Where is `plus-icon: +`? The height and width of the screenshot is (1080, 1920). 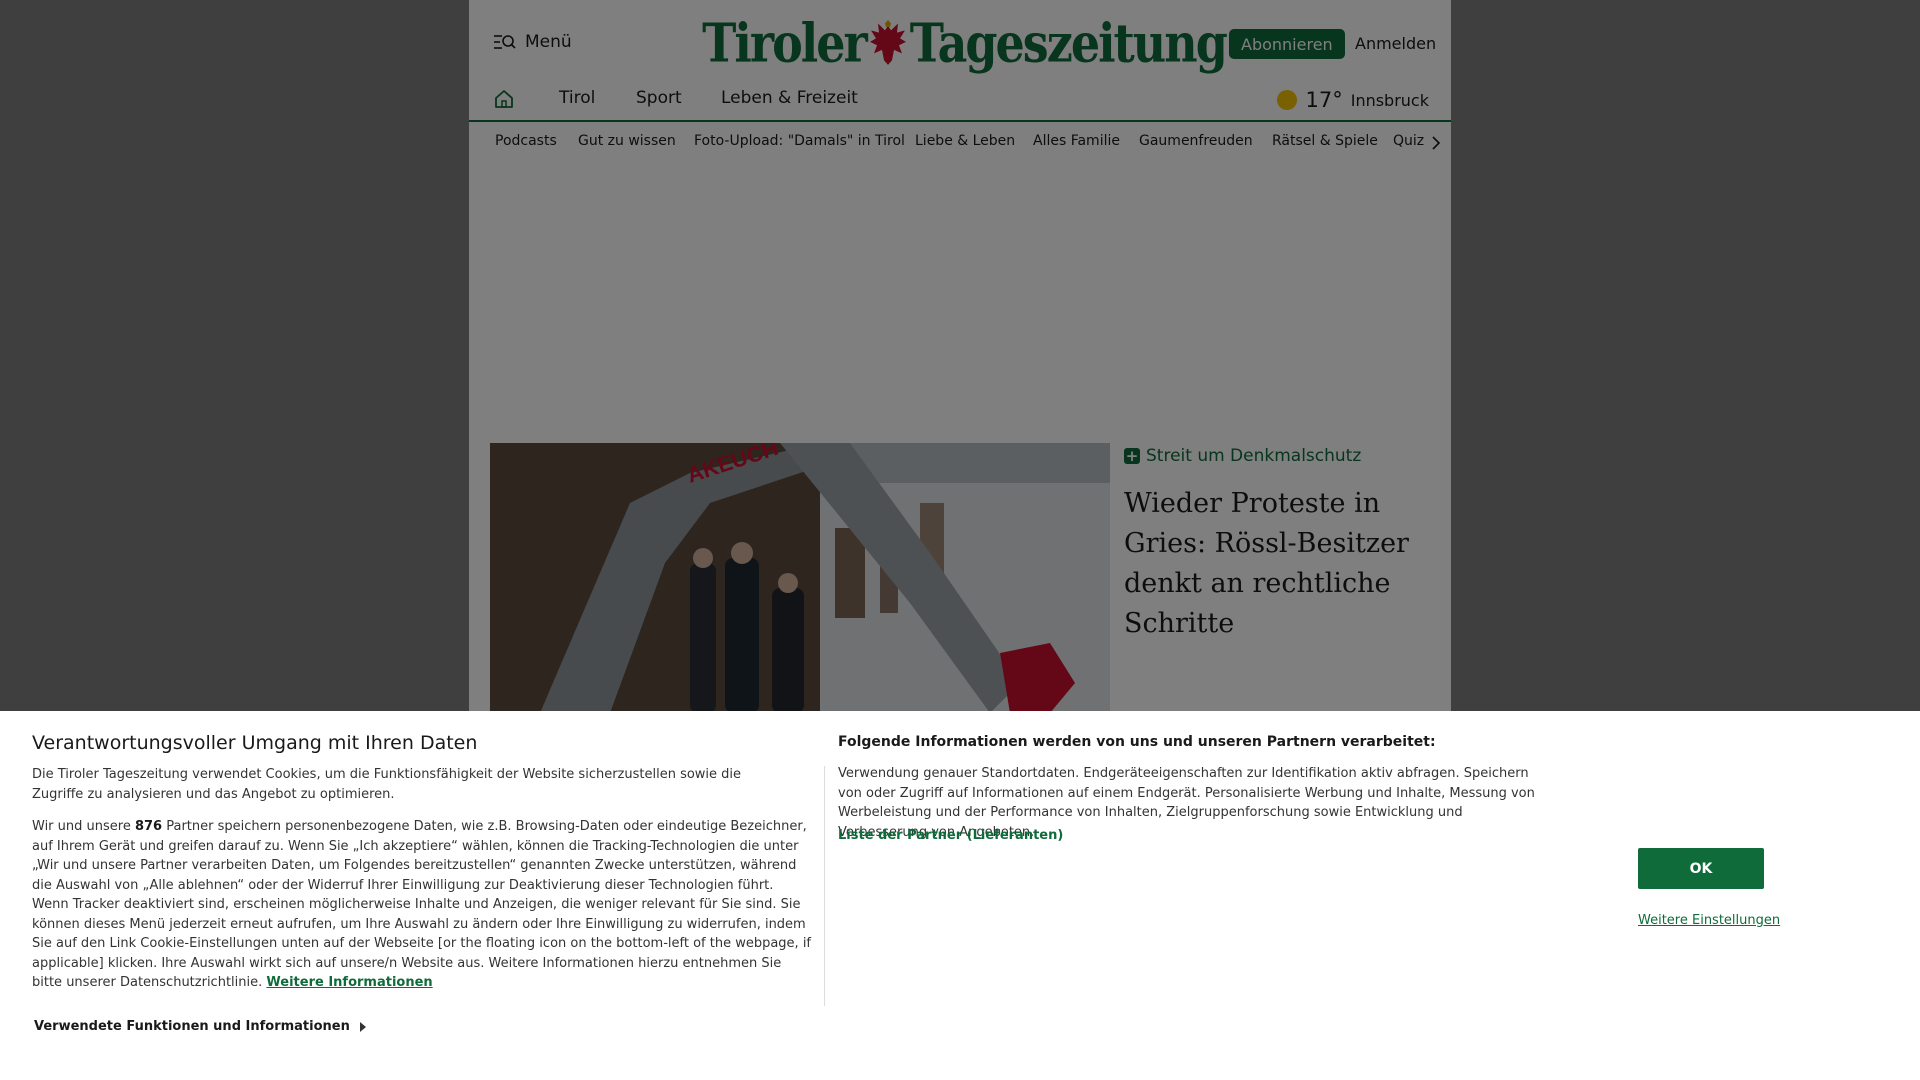
plus-icon: + is located at coordinates (1132, 456).